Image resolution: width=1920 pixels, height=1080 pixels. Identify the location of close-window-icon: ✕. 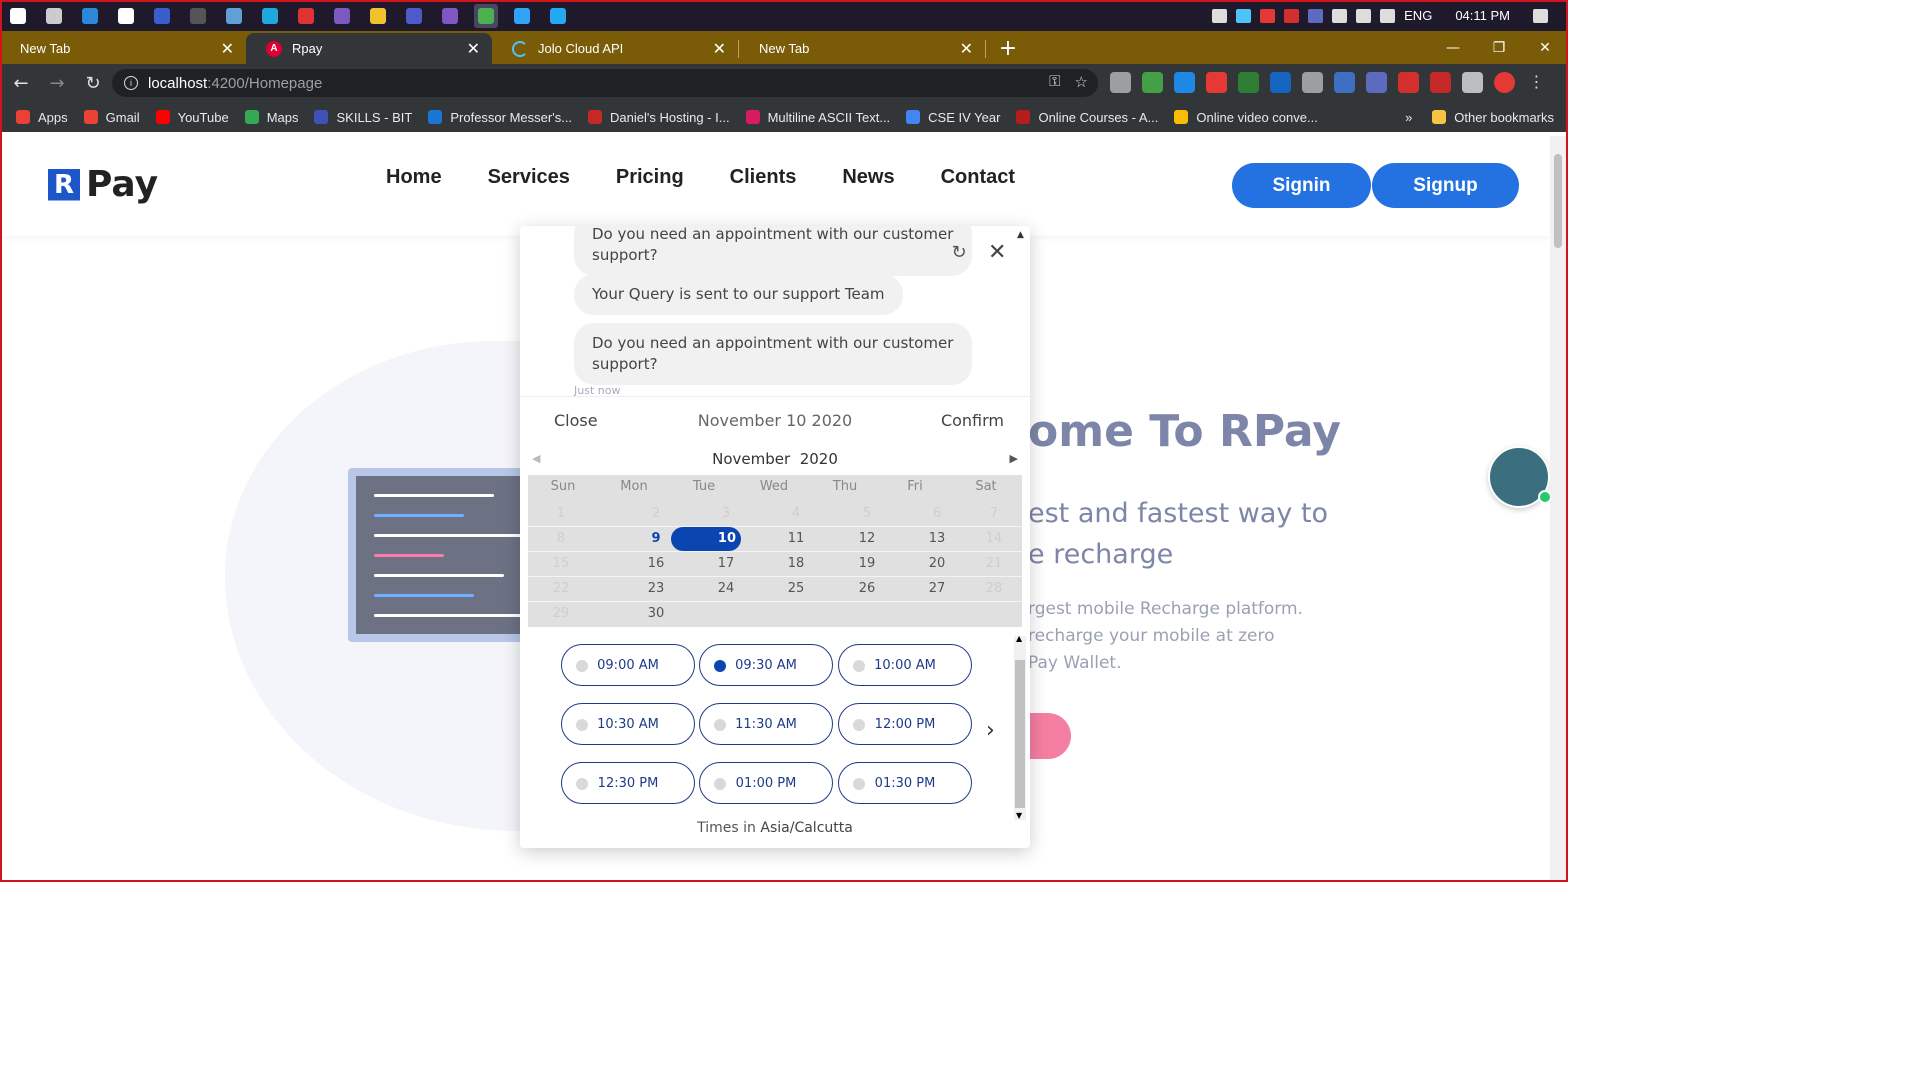
(1545, 47).